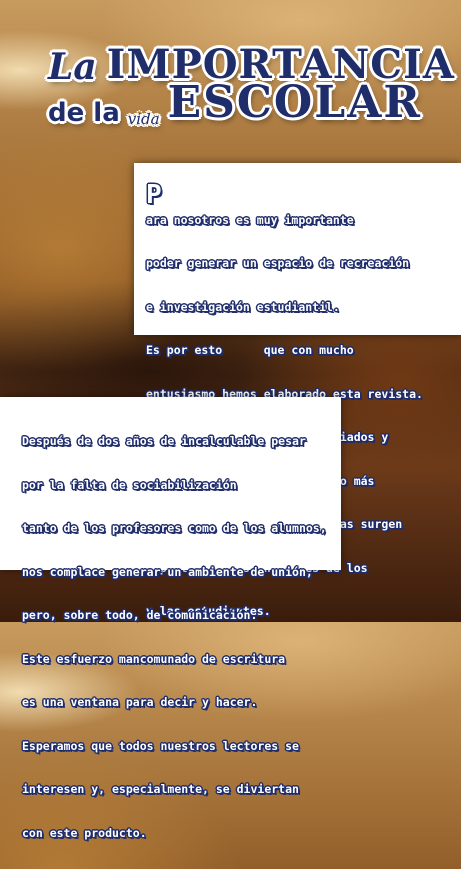 This screenshot has height=869, width=461. What do you see at coordinates (294, 102) in the screenshot?
I see `title-escolar: ESCOLAR` at bounding box center [294, 102].